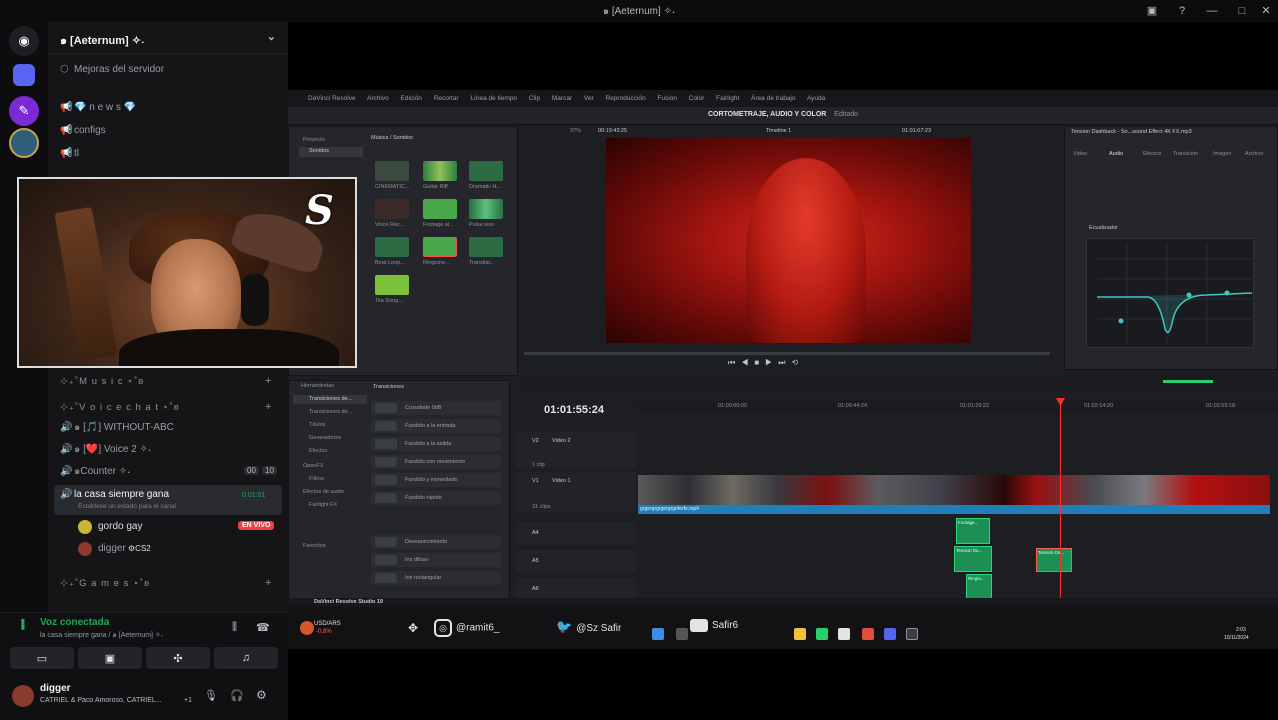  Describe the element at coordinates (576, 561) in the screenshot. I see `track-header: A5` at that location.